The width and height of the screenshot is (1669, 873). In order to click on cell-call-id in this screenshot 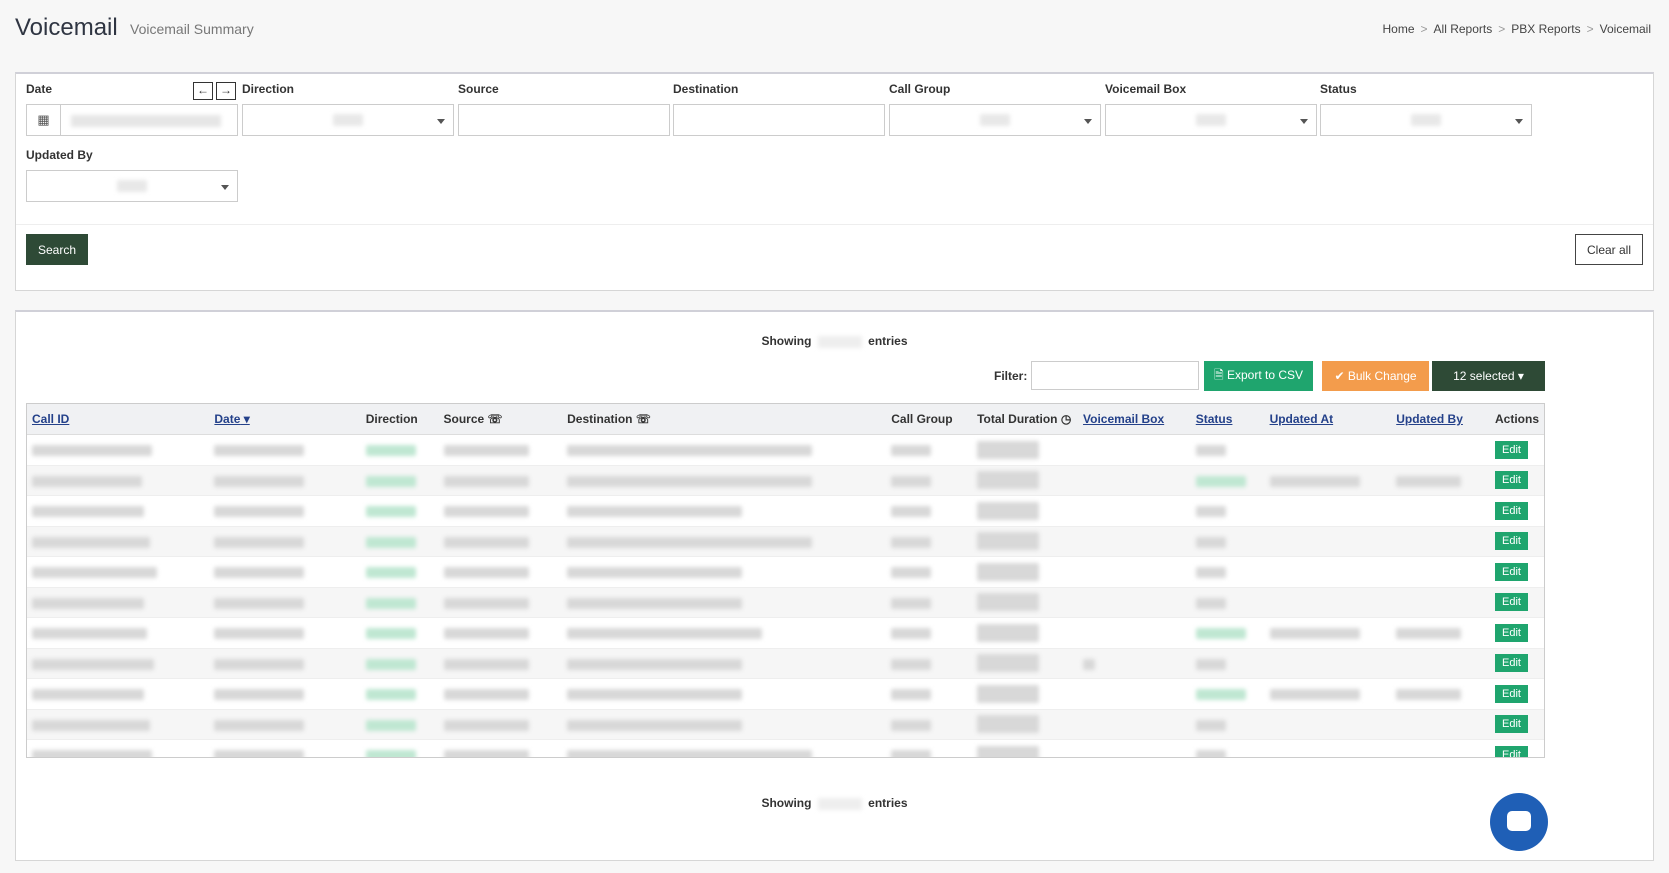, I will do `click(118, 633)`.